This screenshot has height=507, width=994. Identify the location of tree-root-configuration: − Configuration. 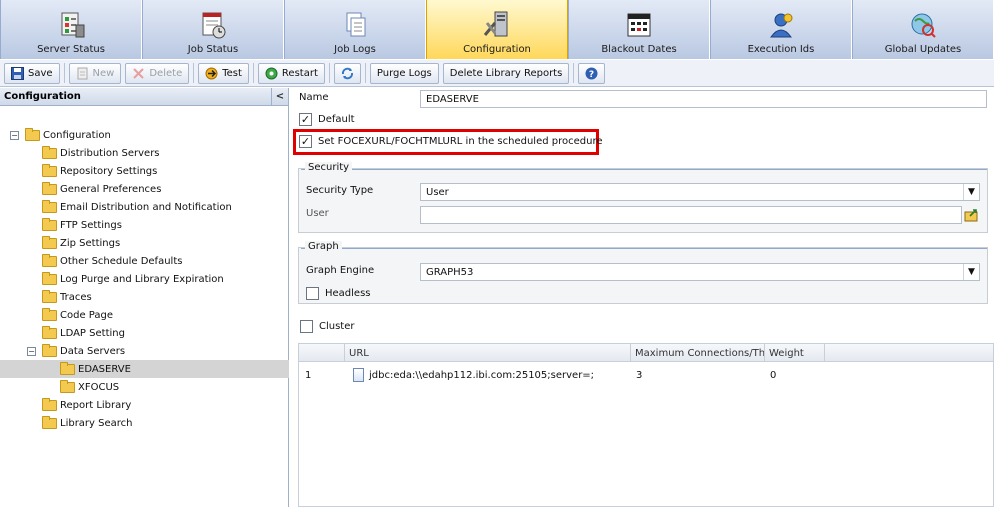
(60, 135).